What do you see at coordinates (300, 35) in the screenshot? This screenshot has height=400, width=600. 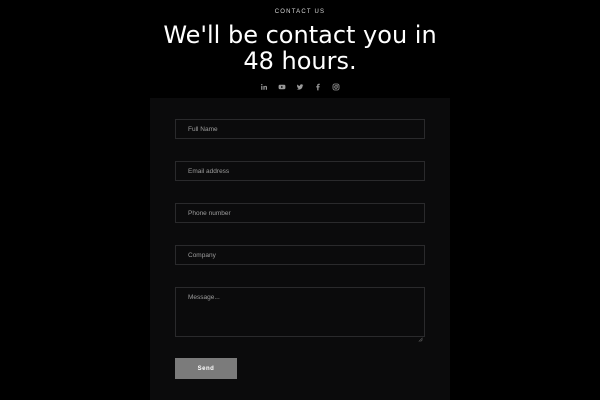 I see `page-title-line-1: We'll be contact you in` at bounding box center [300, 35].